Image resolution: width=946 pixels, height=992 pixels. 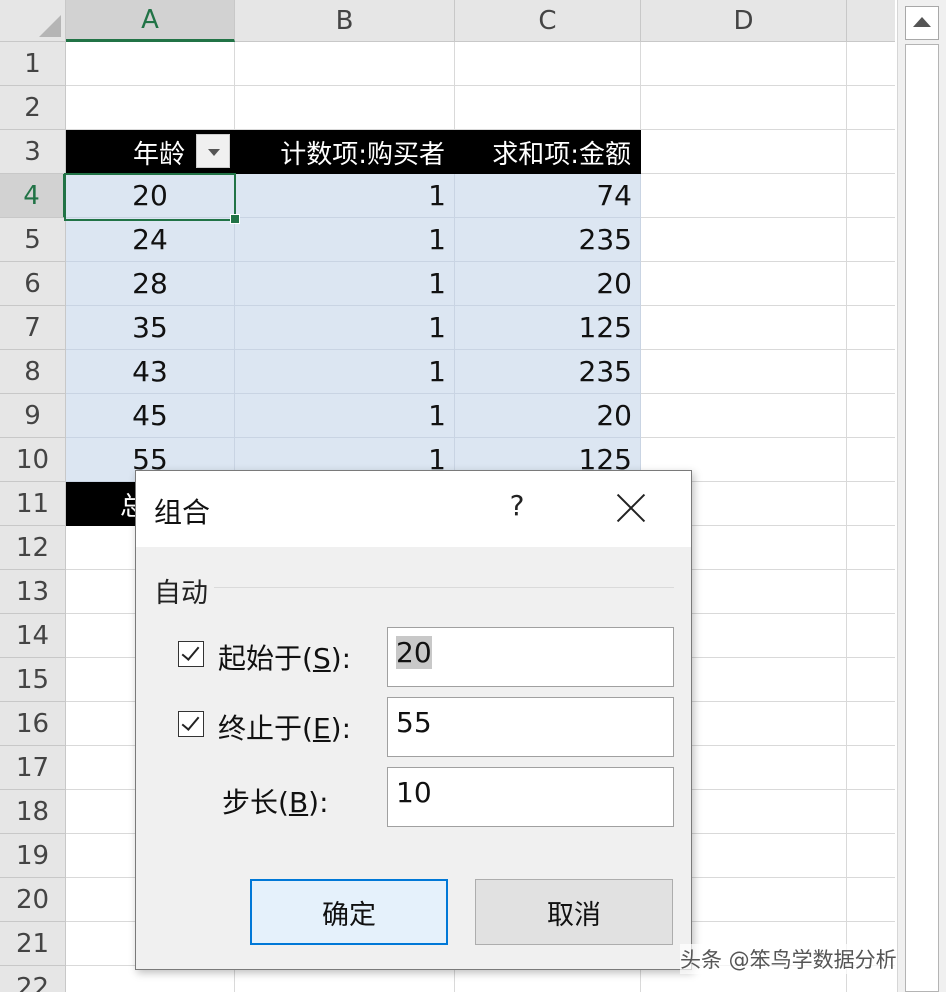 I want to click on active-cell-border, so click(x=150, y=197).